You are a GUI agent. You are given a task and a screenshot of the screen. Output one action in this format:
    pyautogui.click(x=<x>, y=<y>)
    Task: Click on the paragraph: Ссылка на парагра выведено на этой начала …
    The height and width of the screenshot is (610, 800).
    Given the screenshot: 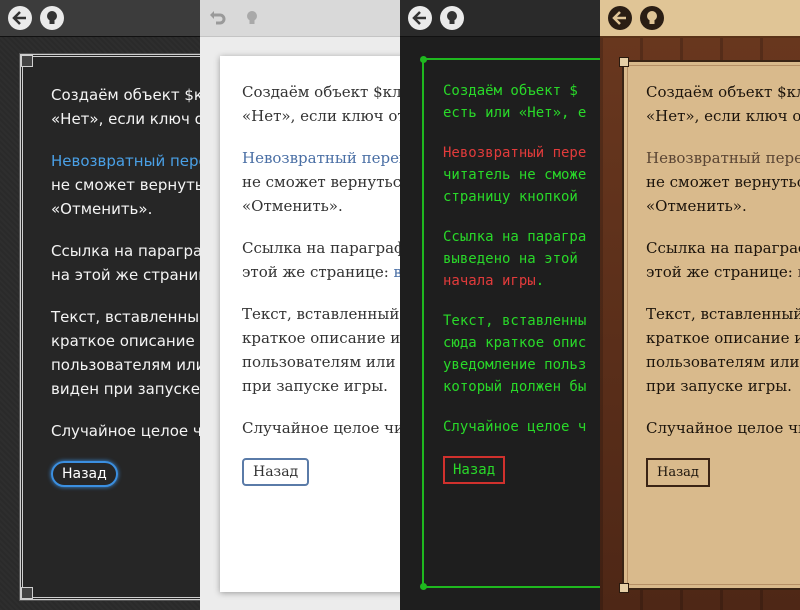 What is the action you would take?
    pyautogui.click(x=515, y=259)
    